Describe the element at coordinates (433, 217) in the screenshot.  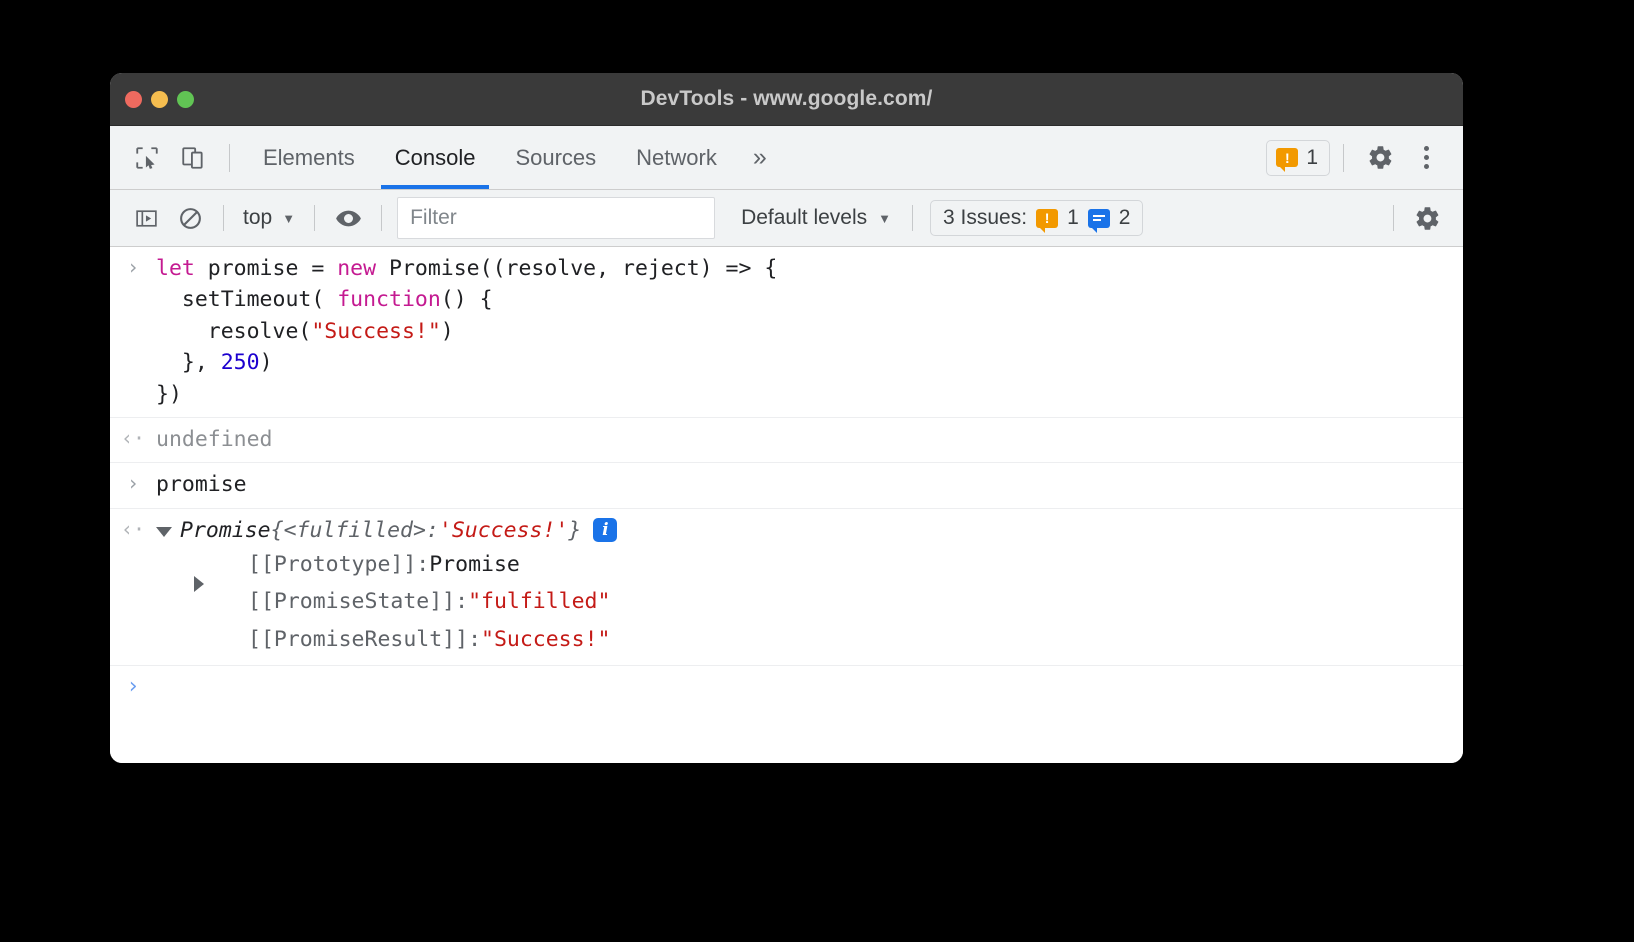
I see `filter-placeholder: Filter` at that location.